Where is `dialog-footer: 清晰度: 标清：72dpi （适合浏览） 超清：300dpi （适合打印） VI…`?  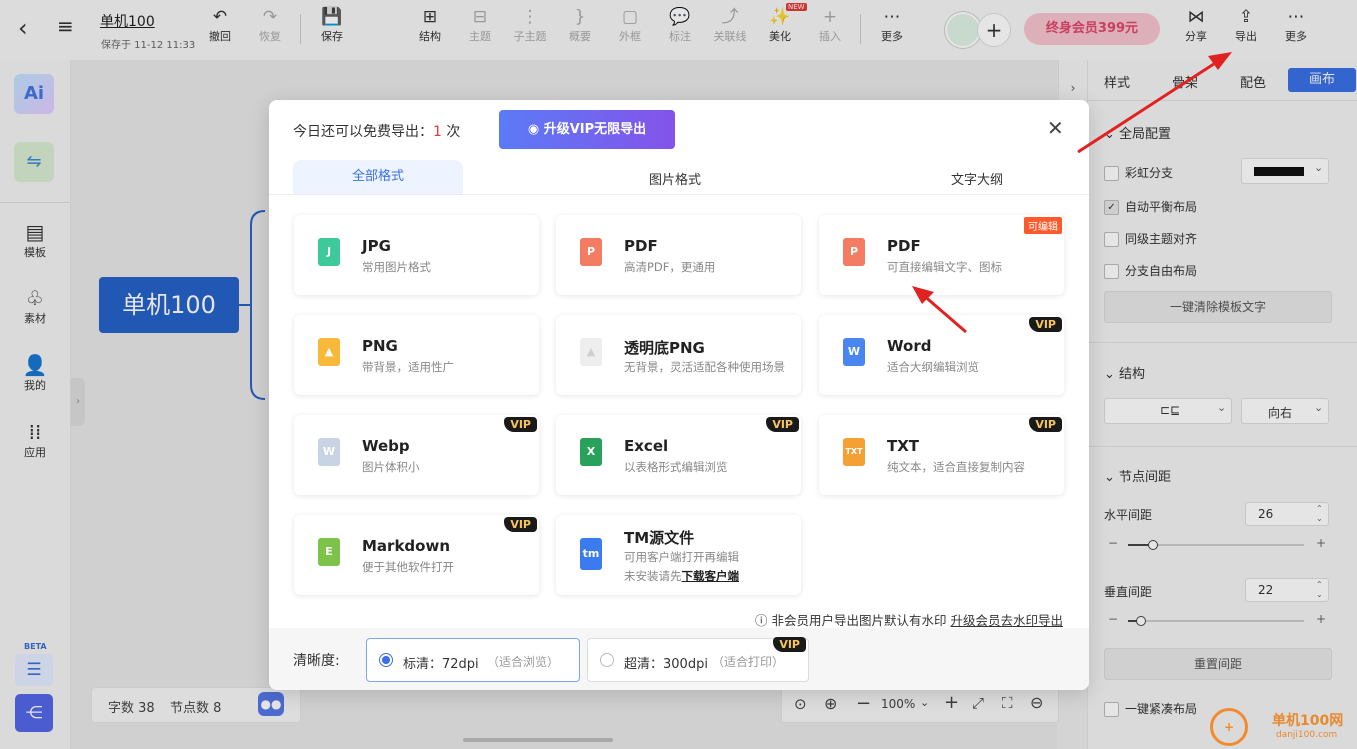 dialog-footer: 清晰度: 标清：72dpi （适合浏览） 超清：300dpi （适合打印） VI… is located at coordinates (679, 659).